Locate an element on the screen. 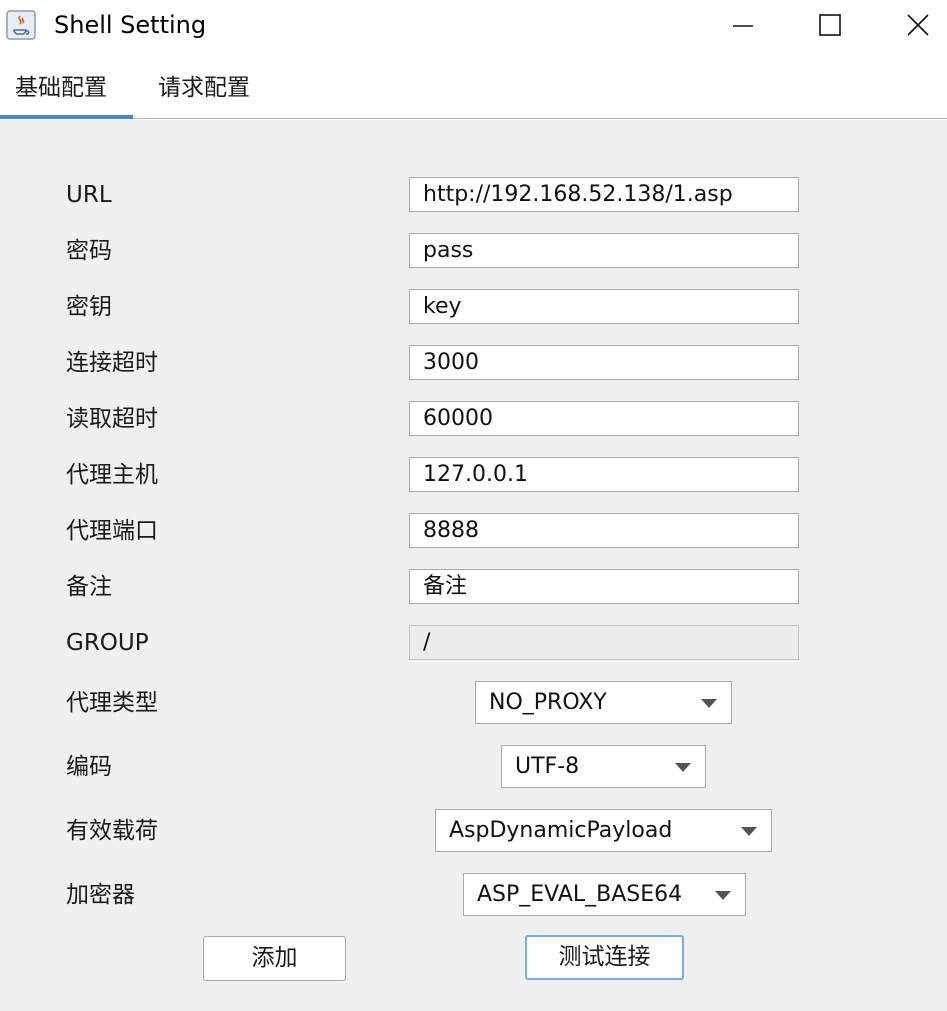  proxy-port-label: 代理端口 is located at coordinates (112, 531).